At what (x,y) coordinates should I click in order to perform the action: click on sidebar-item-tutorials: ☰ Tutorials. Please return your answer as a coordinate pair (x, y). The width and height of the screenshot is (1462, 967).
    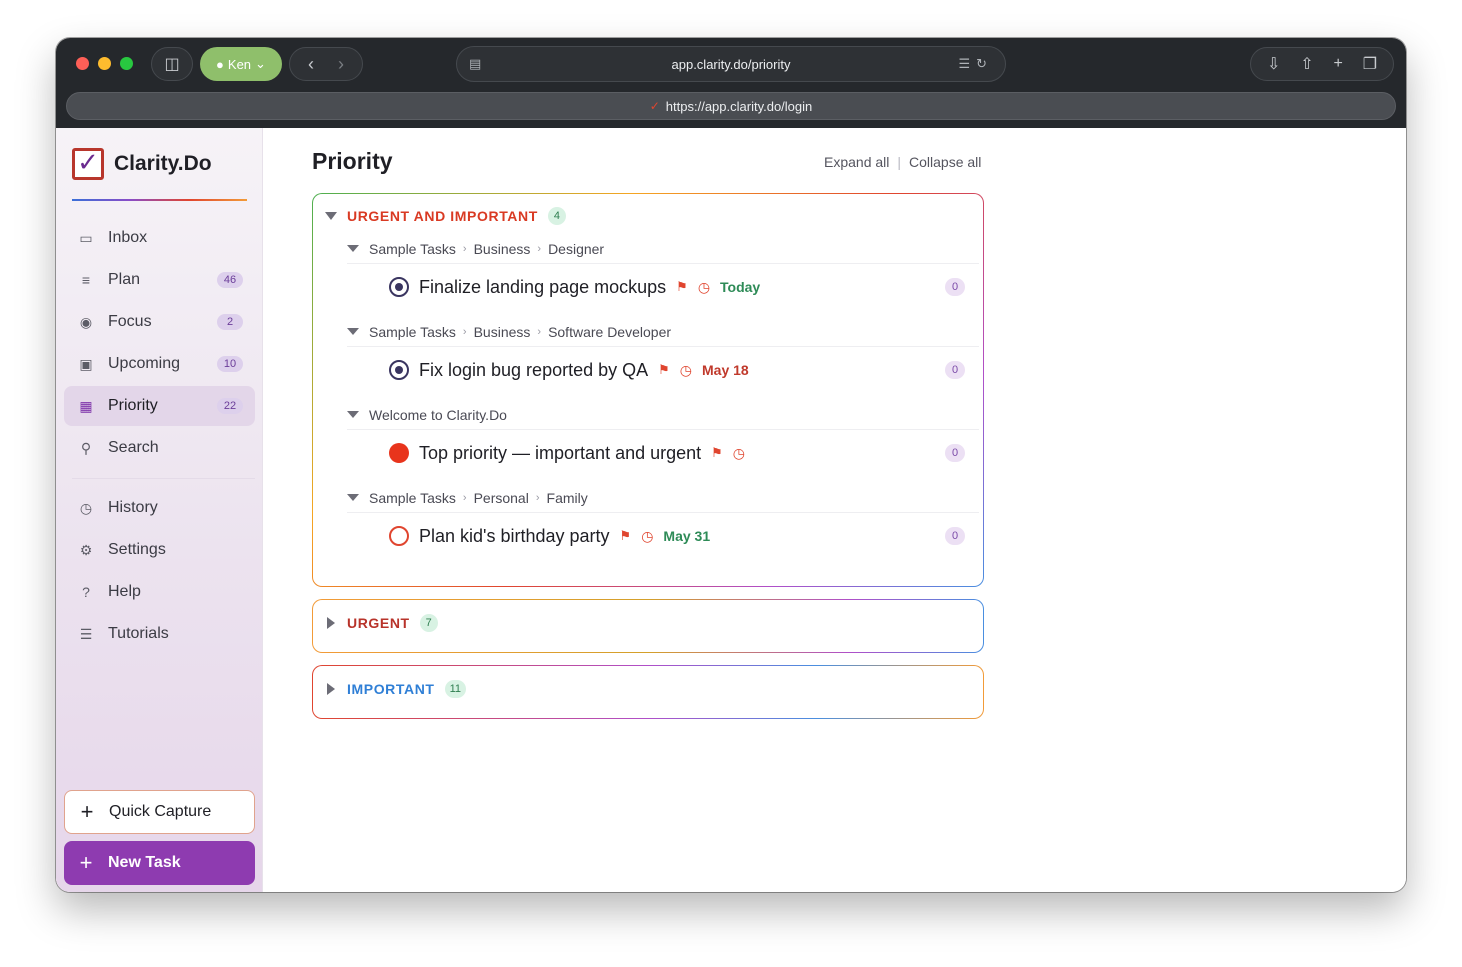
    Looking at the image, I should click on (159, 634).